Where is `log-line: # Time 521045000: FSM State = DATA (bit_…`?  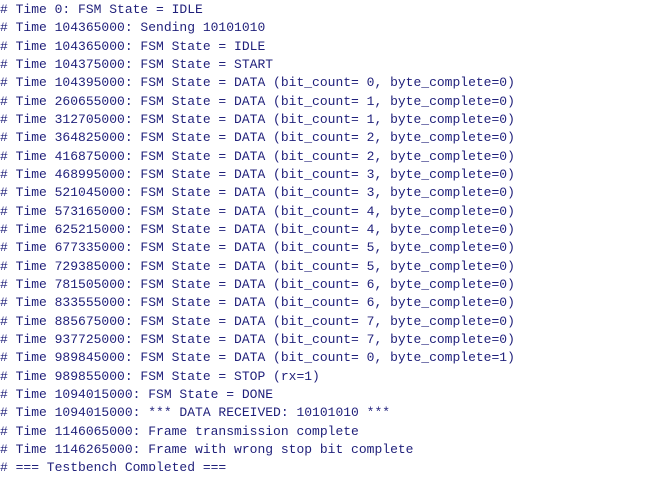 log-line: # Time 521045000: FSM State = DATA (bit_… is located at coordinates (257, 193).